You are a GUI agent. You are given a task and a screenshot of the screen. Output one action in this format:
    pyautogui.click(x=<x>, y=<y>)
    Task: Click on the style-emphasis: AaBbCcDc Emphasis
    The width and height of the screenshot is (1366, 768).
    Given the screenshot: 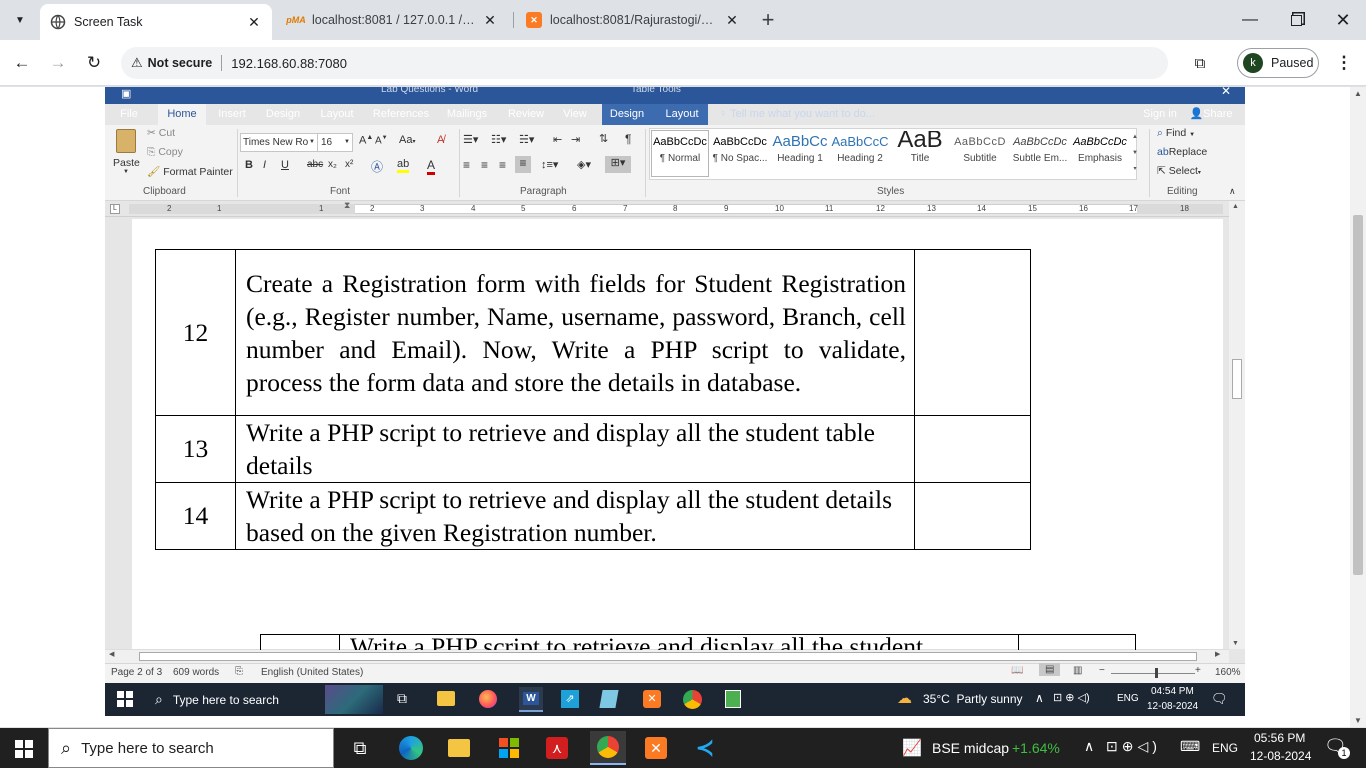 What is the action you would take?
    pyautogui.click(x=1100, y=151)
    